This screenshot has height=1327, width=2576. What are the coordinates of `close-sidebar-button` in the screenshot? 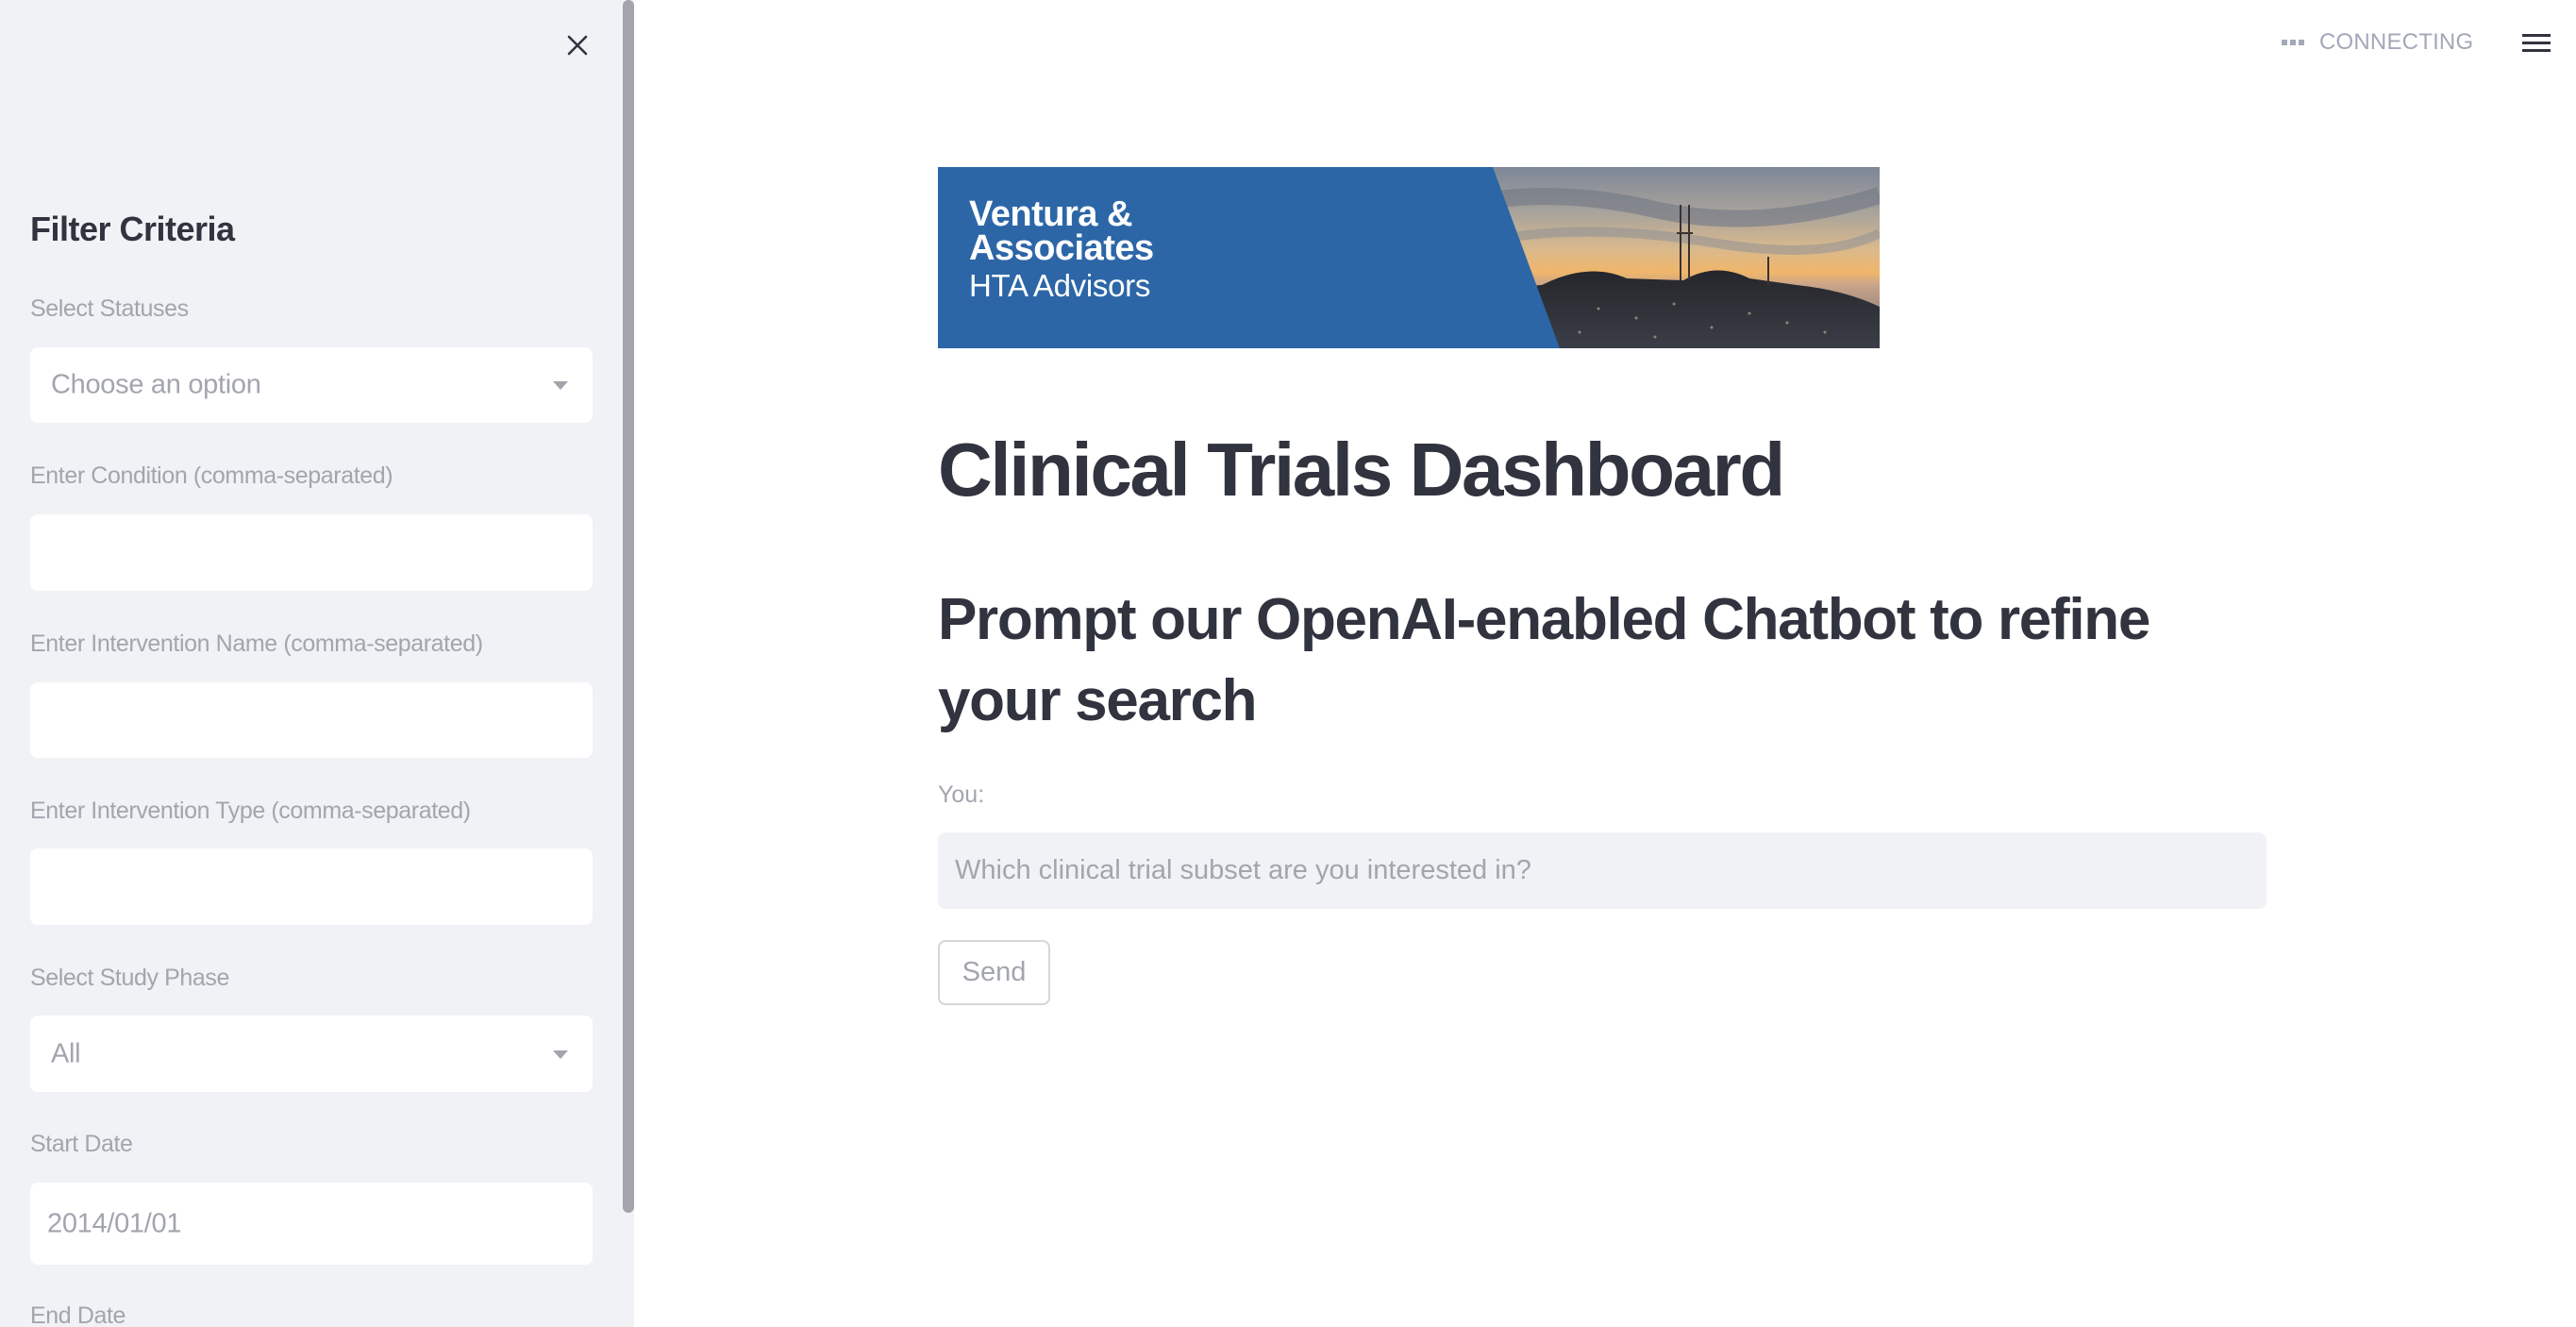 It's located at (577, 45).